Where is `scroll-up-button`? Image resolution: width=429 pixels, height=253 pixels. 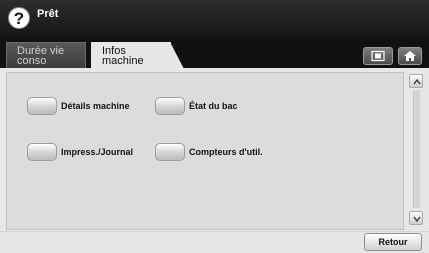
scroll-up-button is located at coordinates (416, 81).